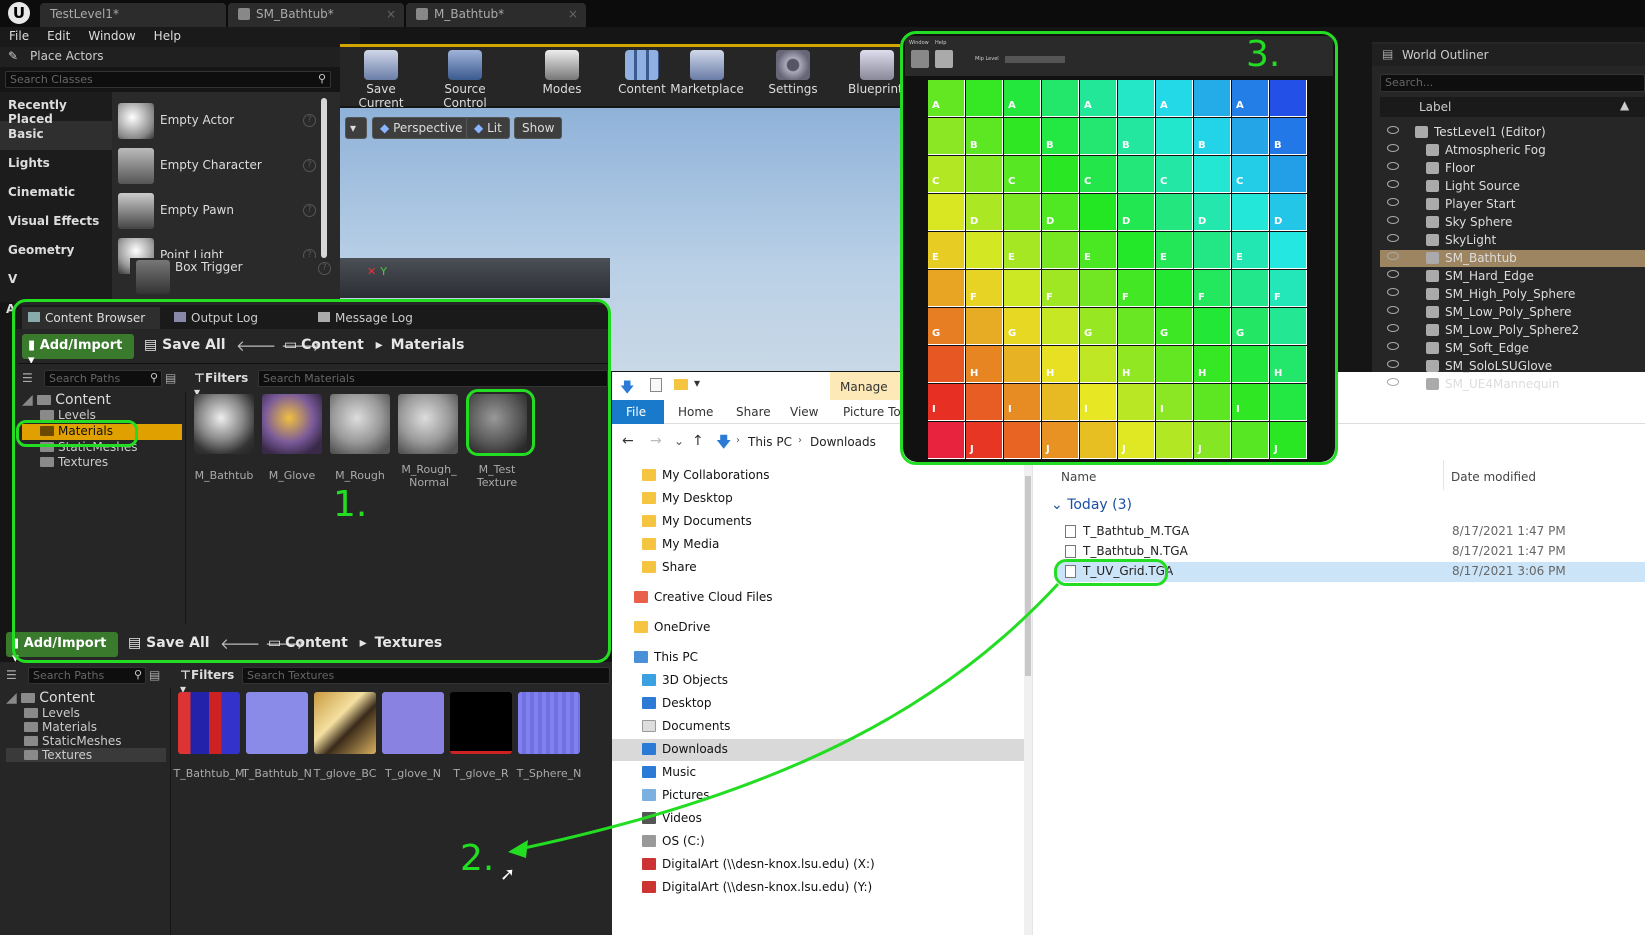 This screenshot has height=935, width=1645. Describe the element at coordinates (787, 717) in the screenshot. I see `drag-arrow-path` at that location.